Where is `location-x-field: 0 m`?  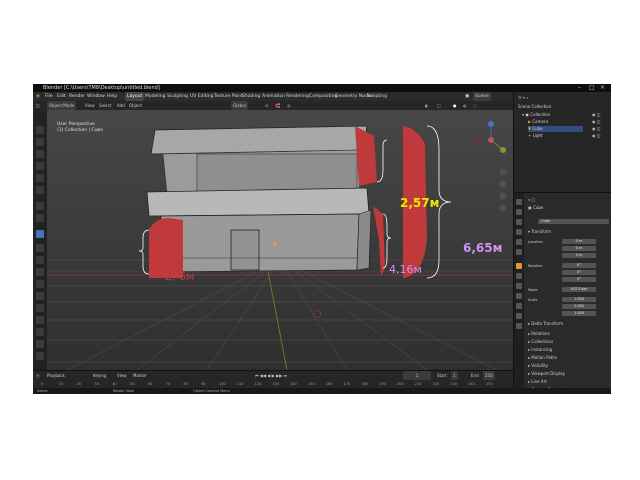 location-x-field: 0 m is located at coordinates (579, 241).